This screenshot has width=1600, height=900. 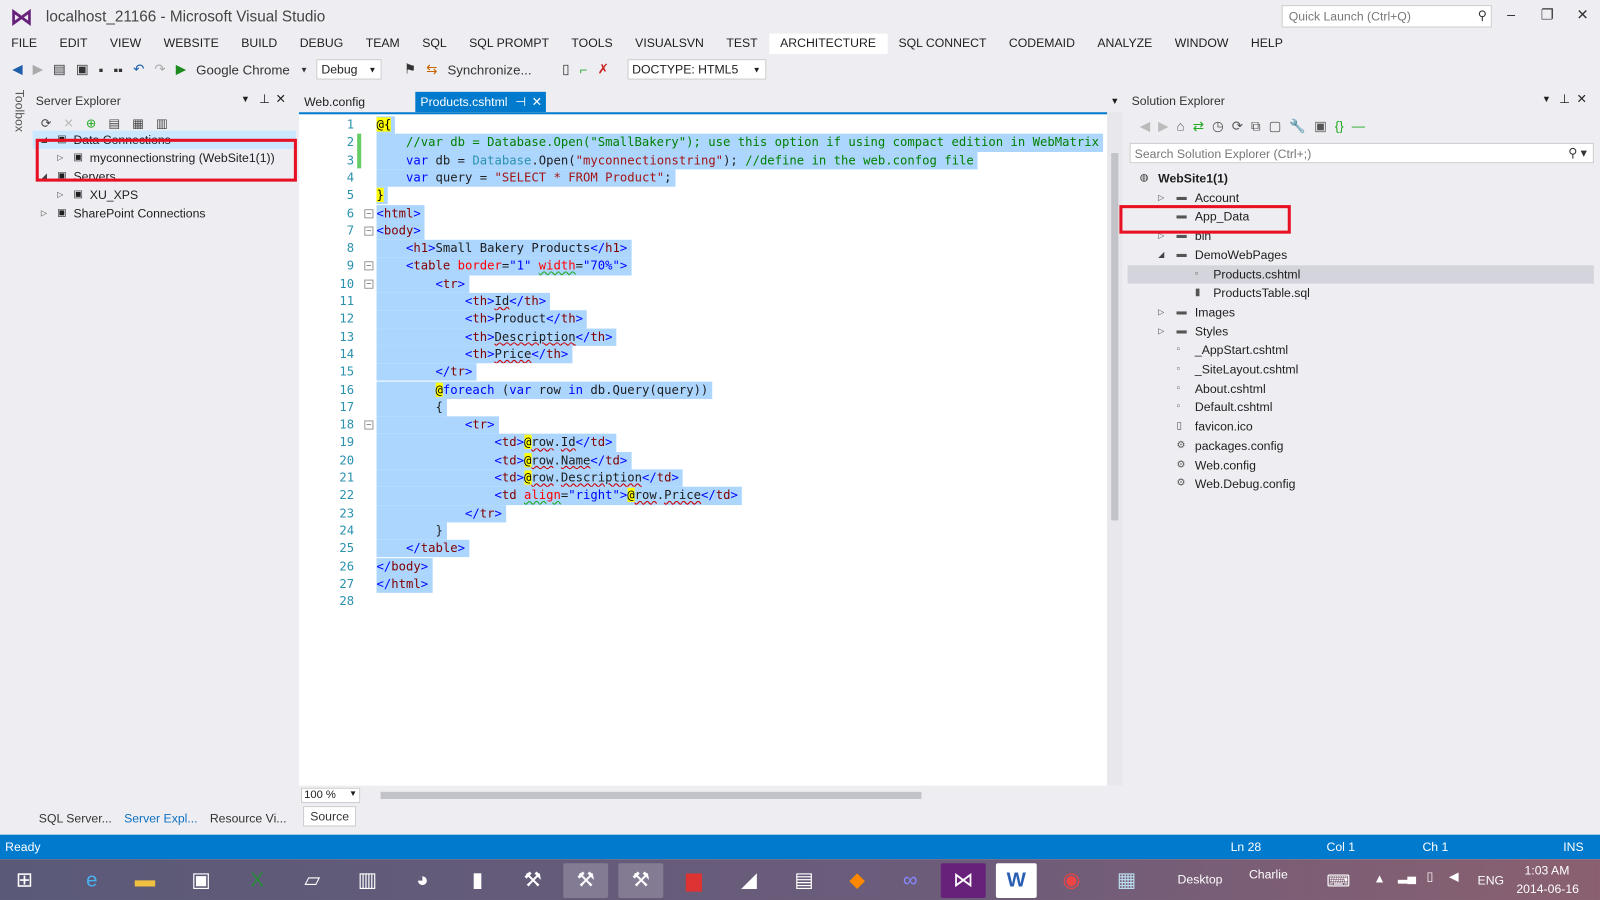 What do you see at coordinates (243, 69) in the screenshot?
I see `browser-selector: Google Chrome` at bounding box center [243, 69].